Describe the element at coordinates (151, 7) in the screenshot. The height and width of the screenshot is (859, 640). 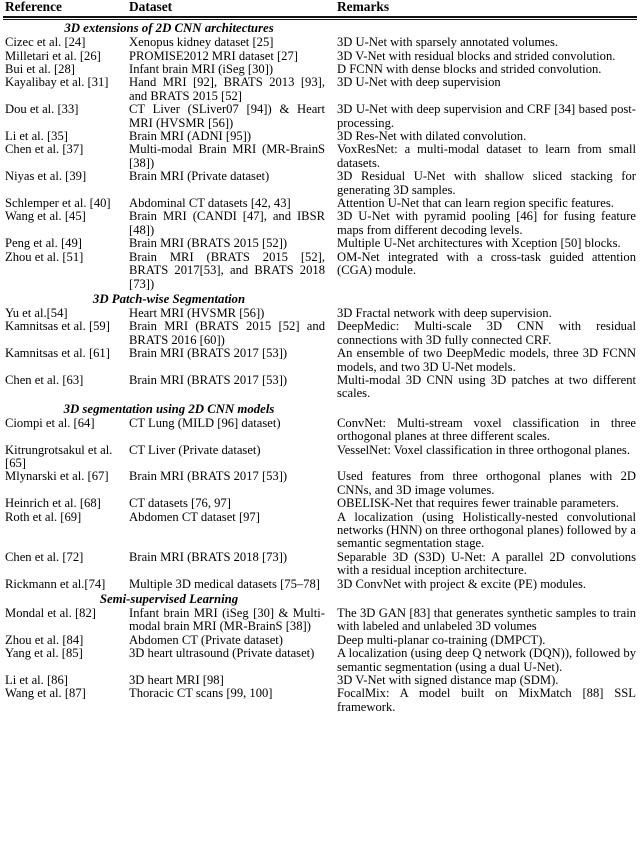
I see `column-header-dataset: Dataset` at that location.